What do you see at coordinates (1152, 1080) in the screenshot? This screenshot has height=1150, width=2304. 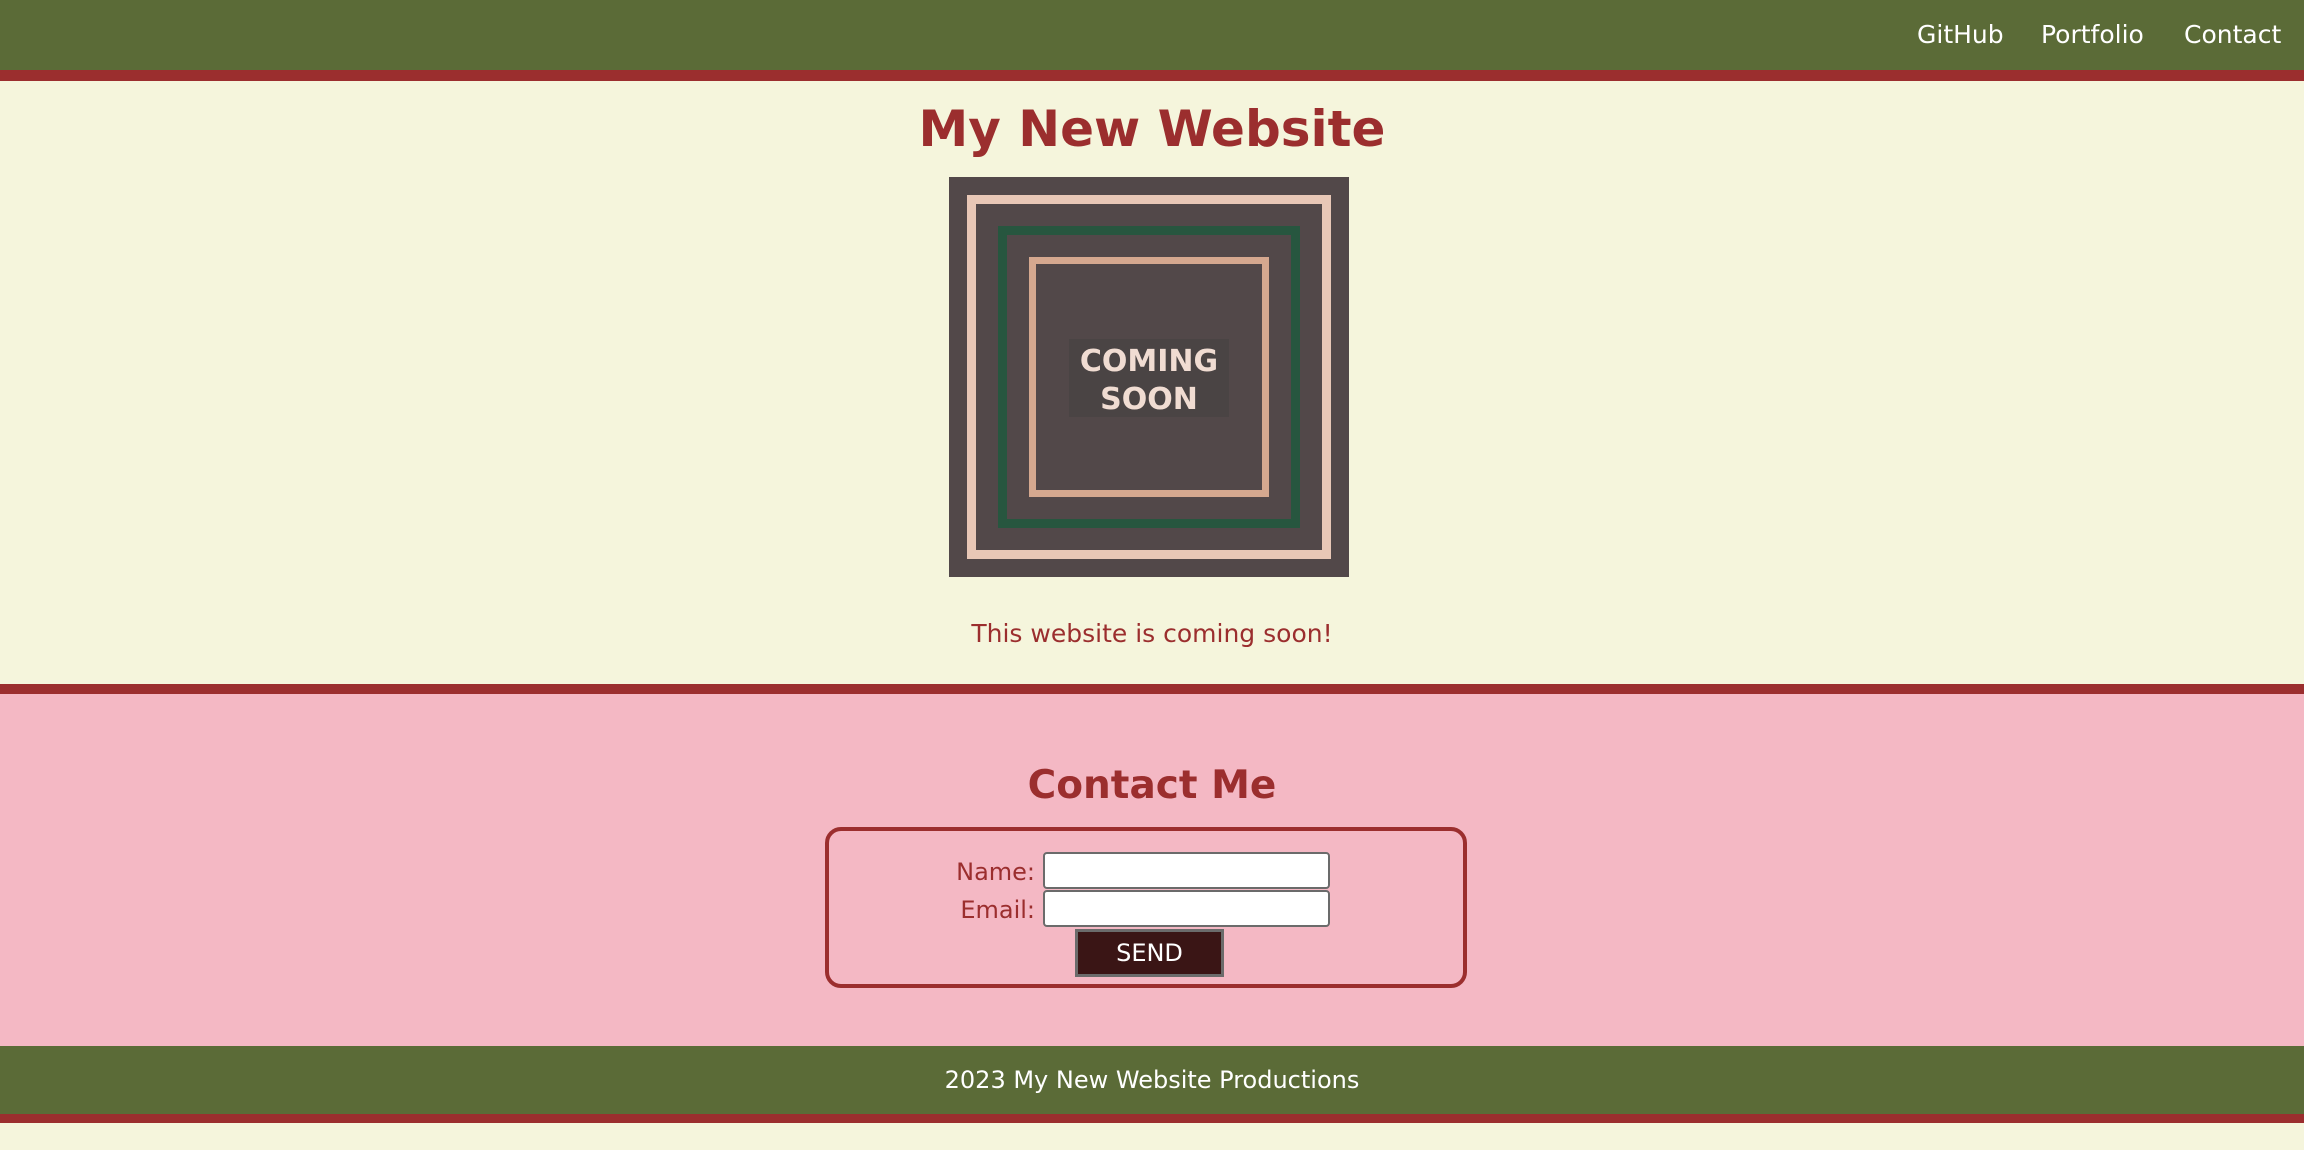 I see `footer-text: 2023 My New Website Productions` at bounding box center [1152, 1080].